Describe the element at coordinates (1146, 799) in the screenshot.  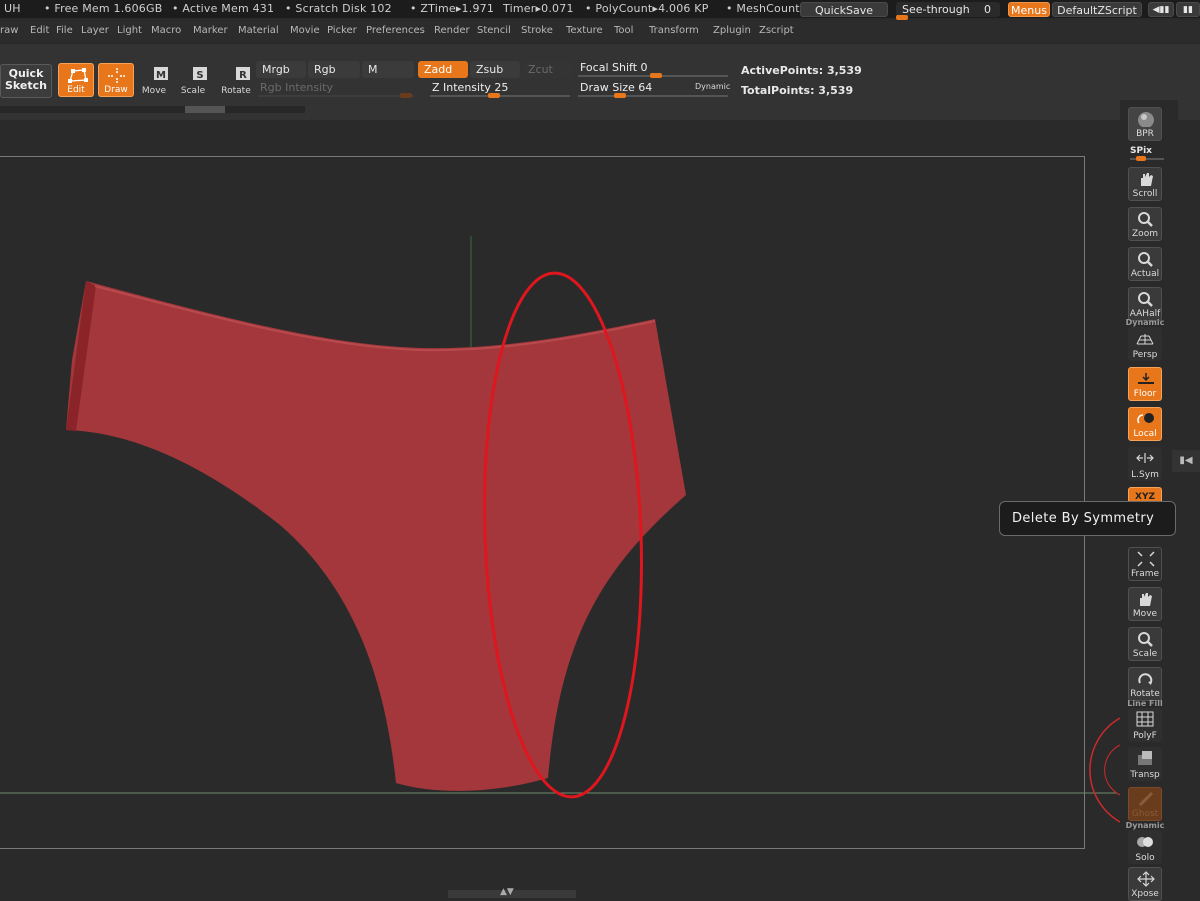
I see `ghost-icon` at that location.